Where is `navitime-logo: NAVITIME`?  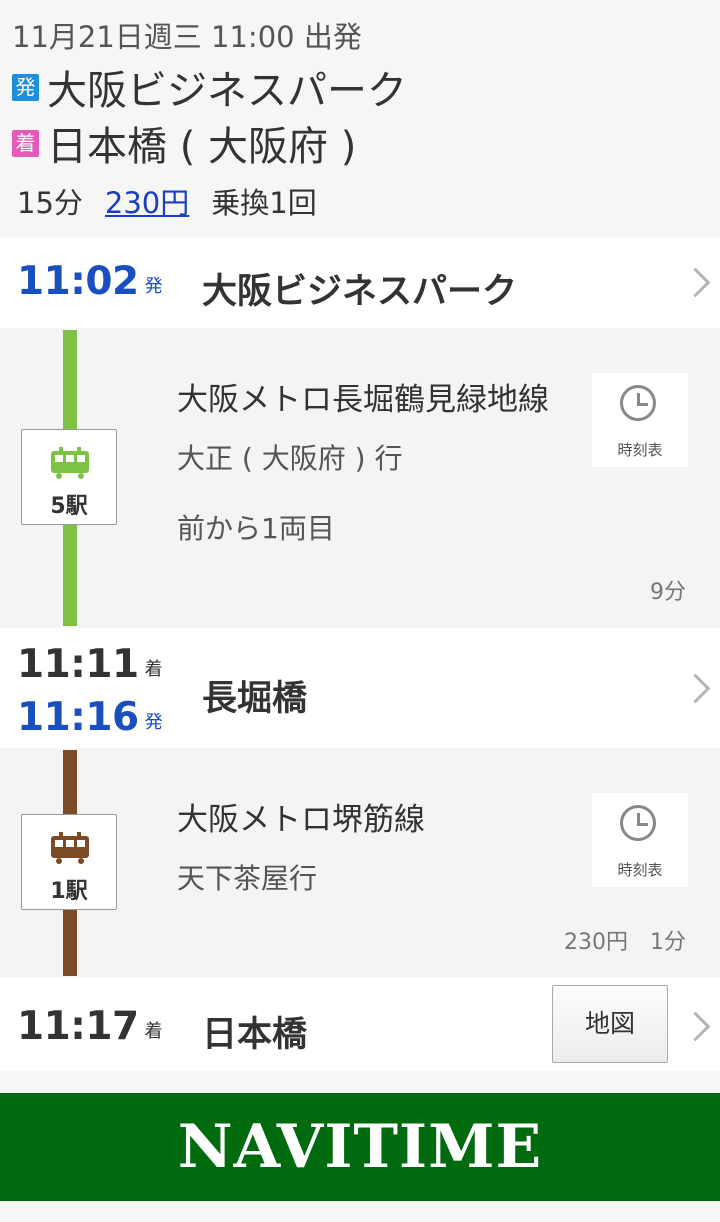 navitime-logo: NAVITIME is located at coordinates (360, 1147).